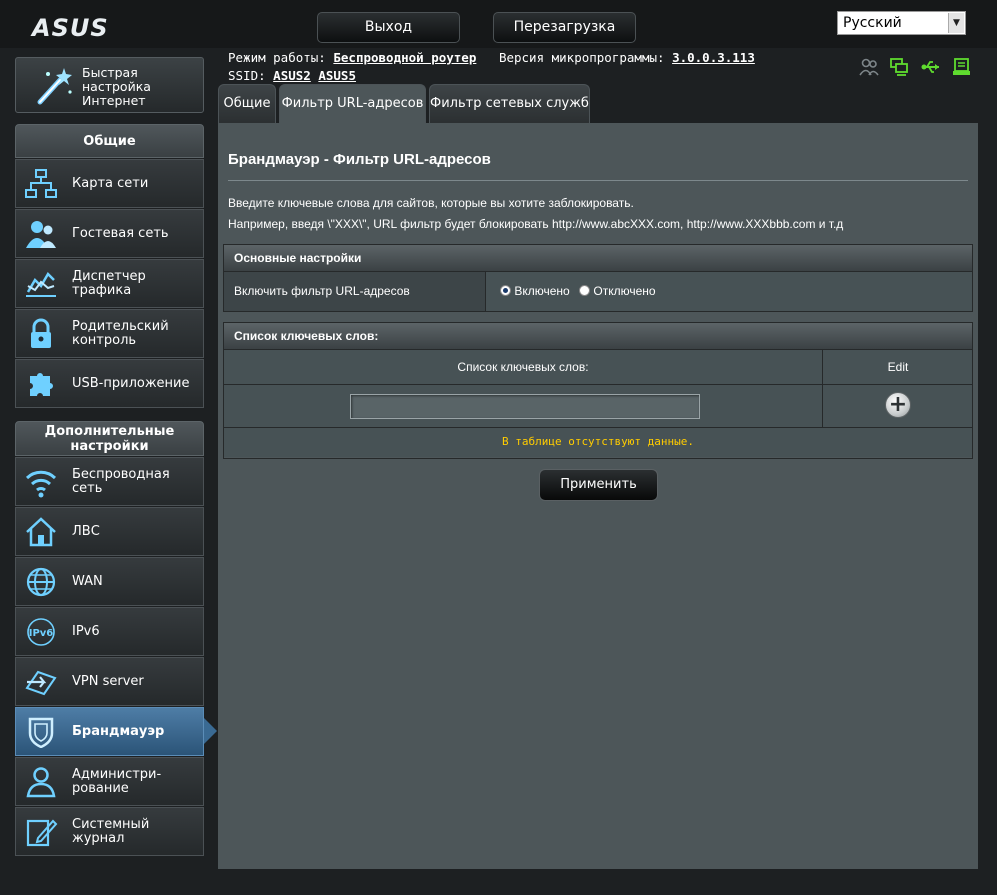 The height and width of the screenshot is (895, 997). I want to click on keyword-list-header: Список ключевых слов:, so click(598, 336).